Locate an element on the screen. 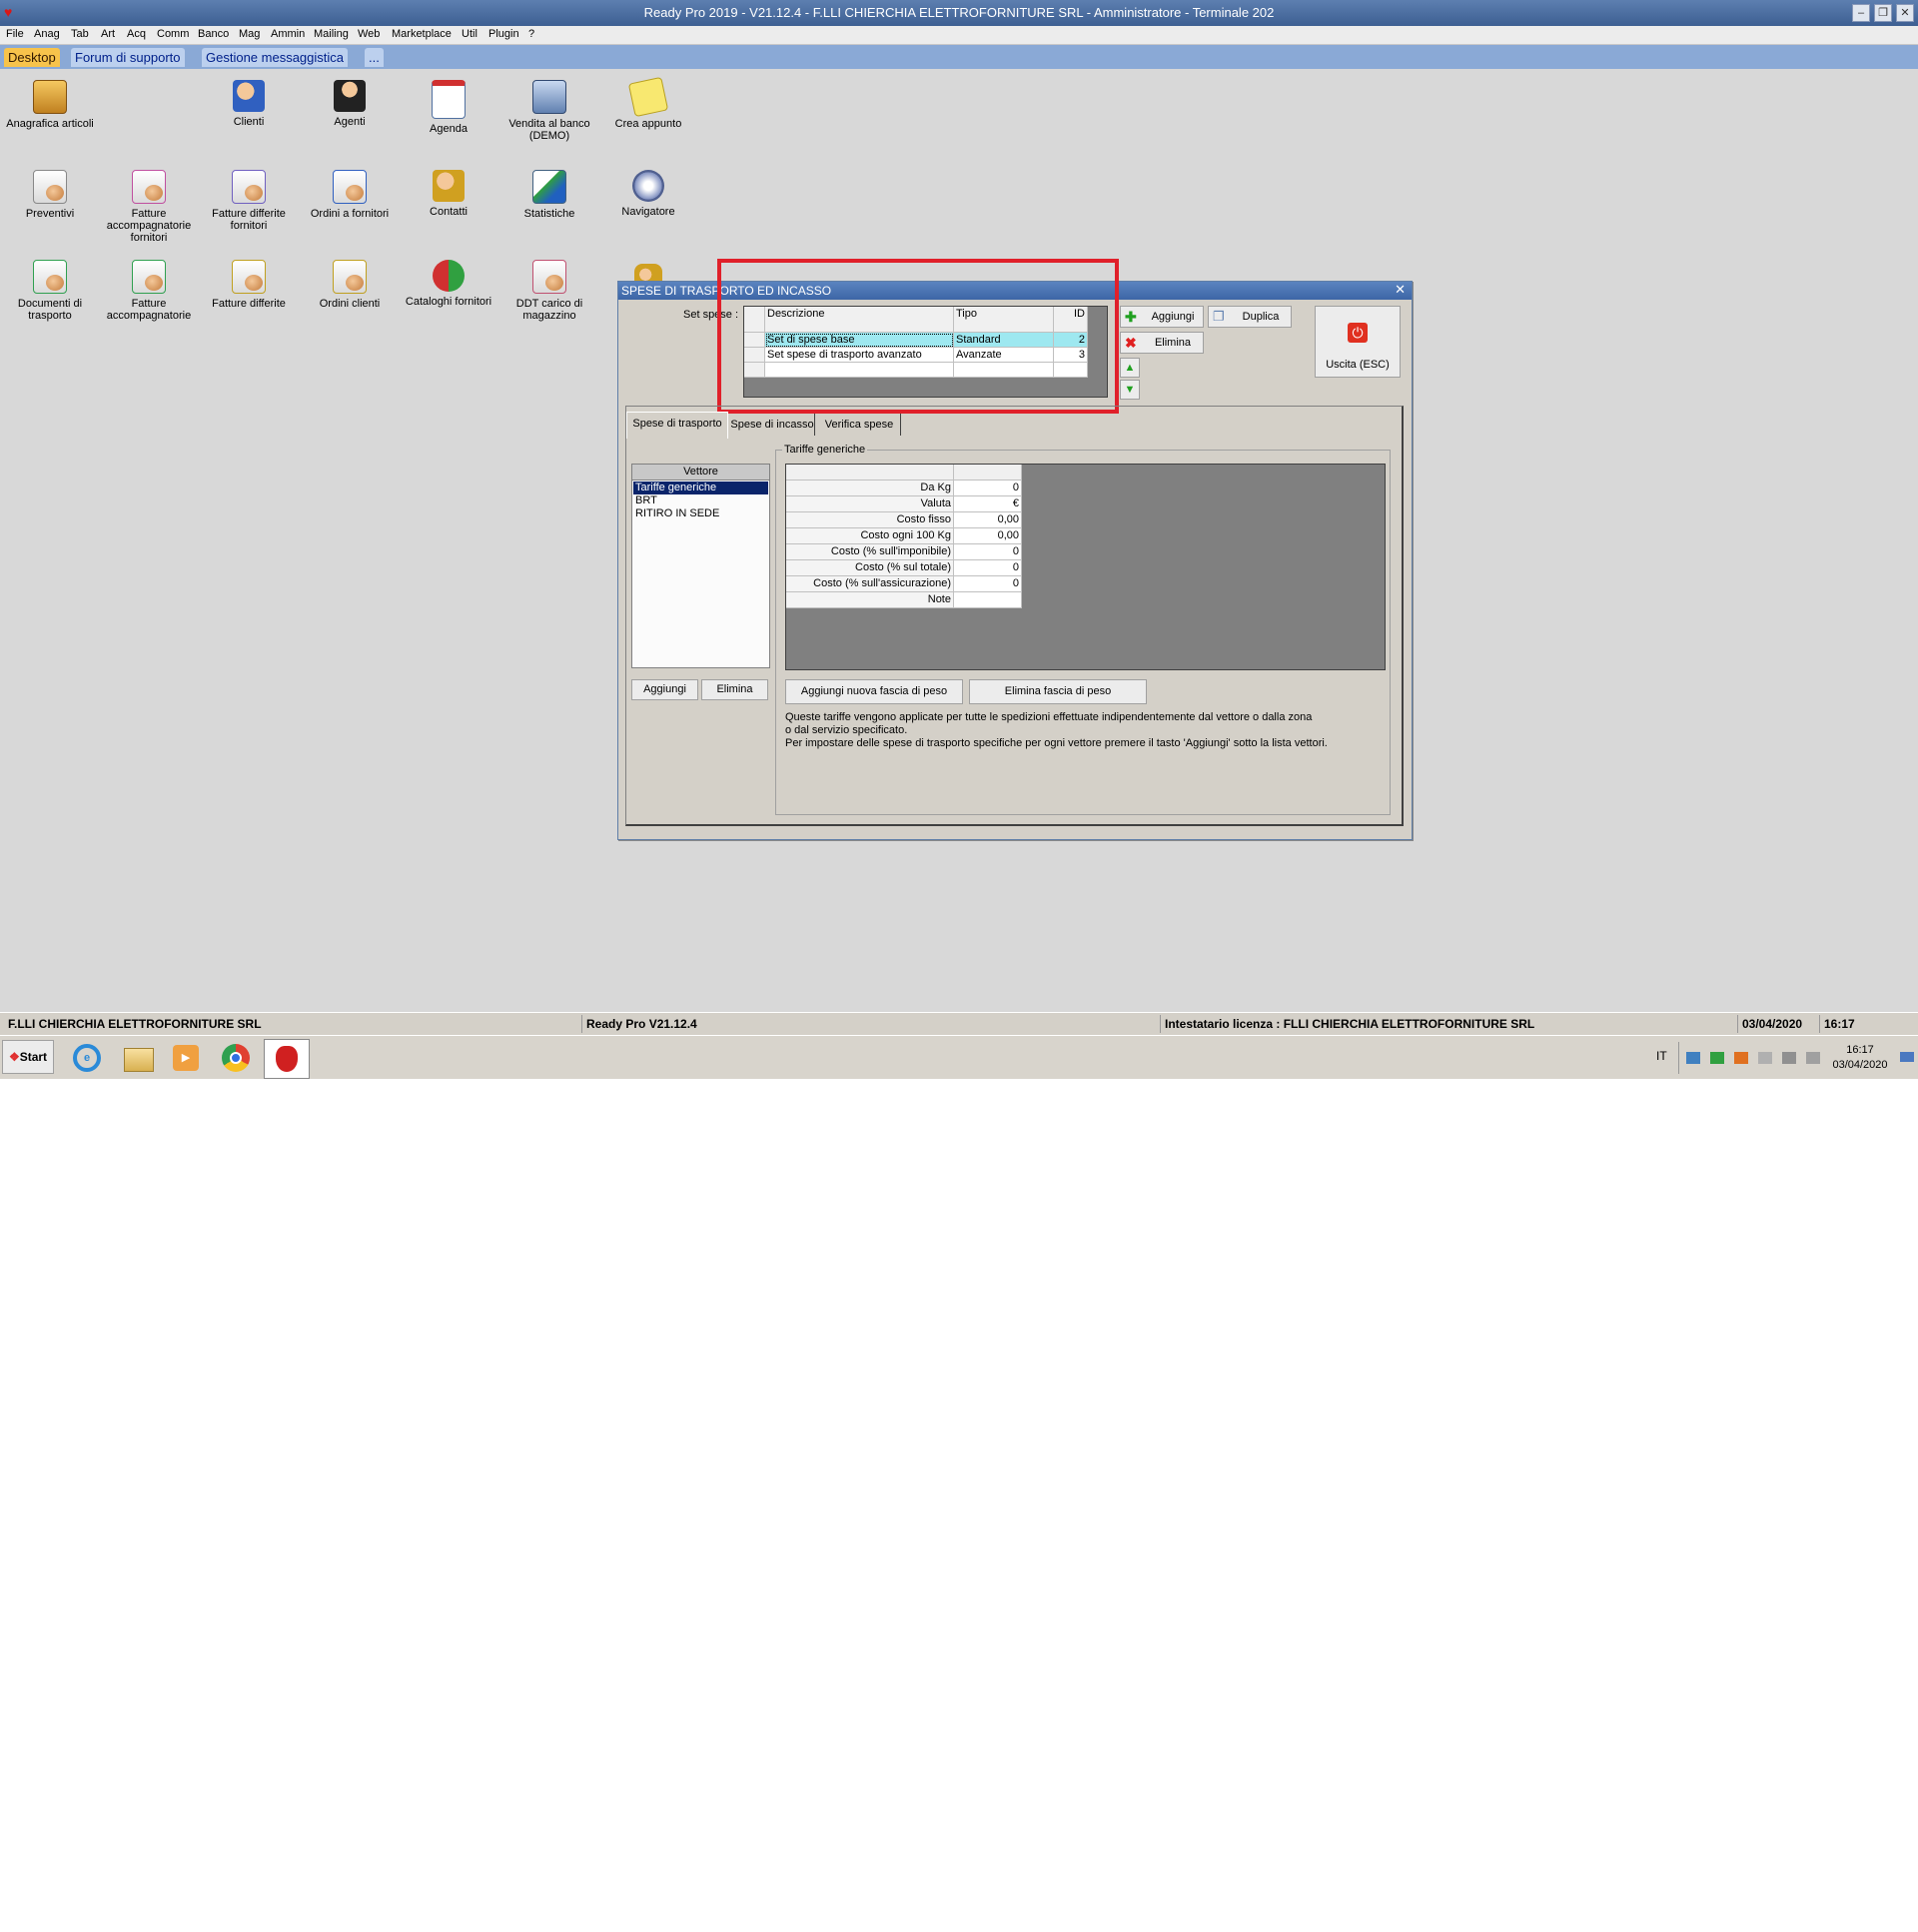  menu-mag: Mag is located at coordinates (250, 34).